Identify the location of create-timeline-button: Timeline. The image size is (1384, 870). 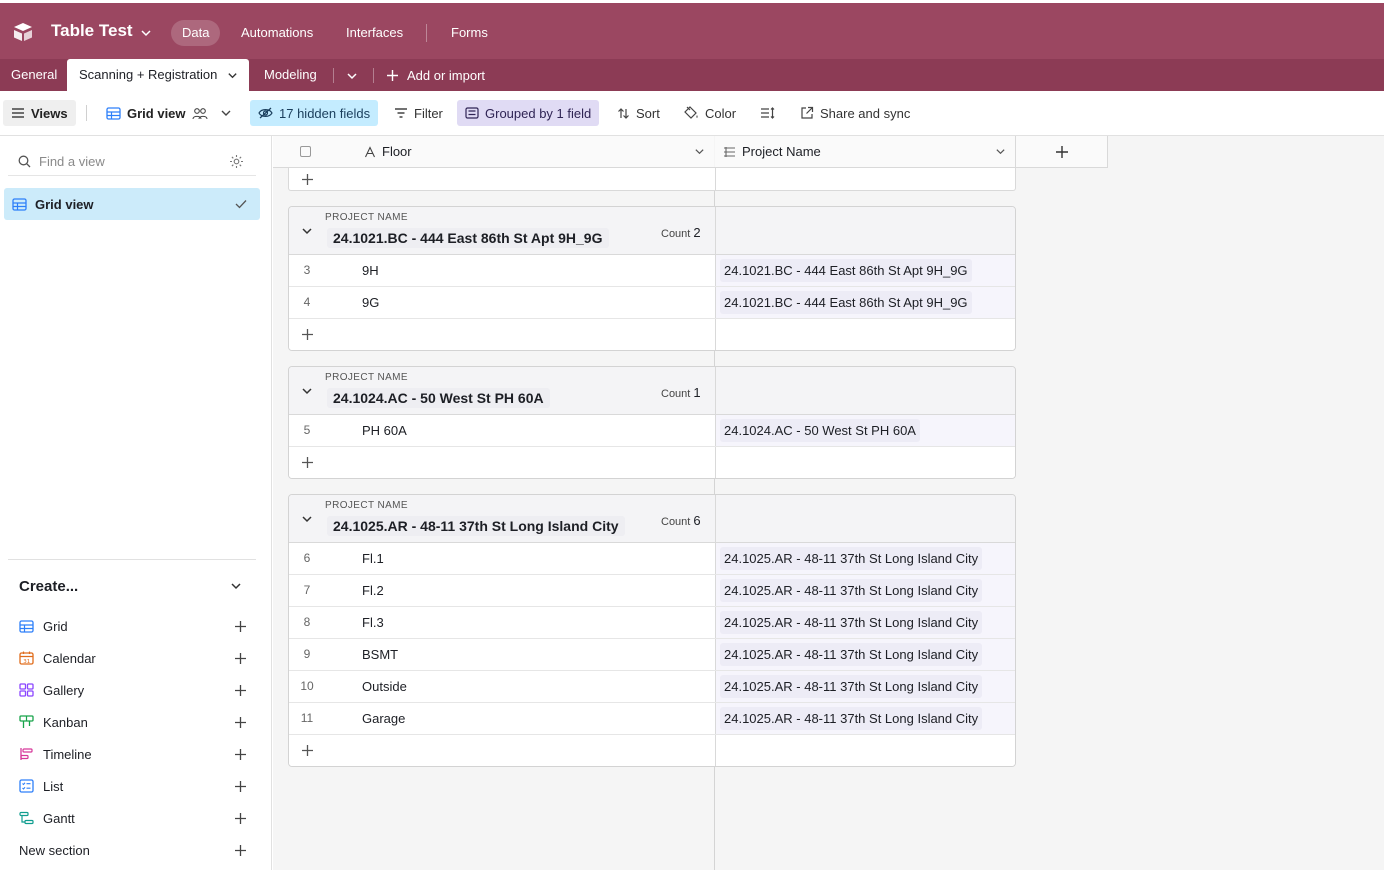
(133, 754).